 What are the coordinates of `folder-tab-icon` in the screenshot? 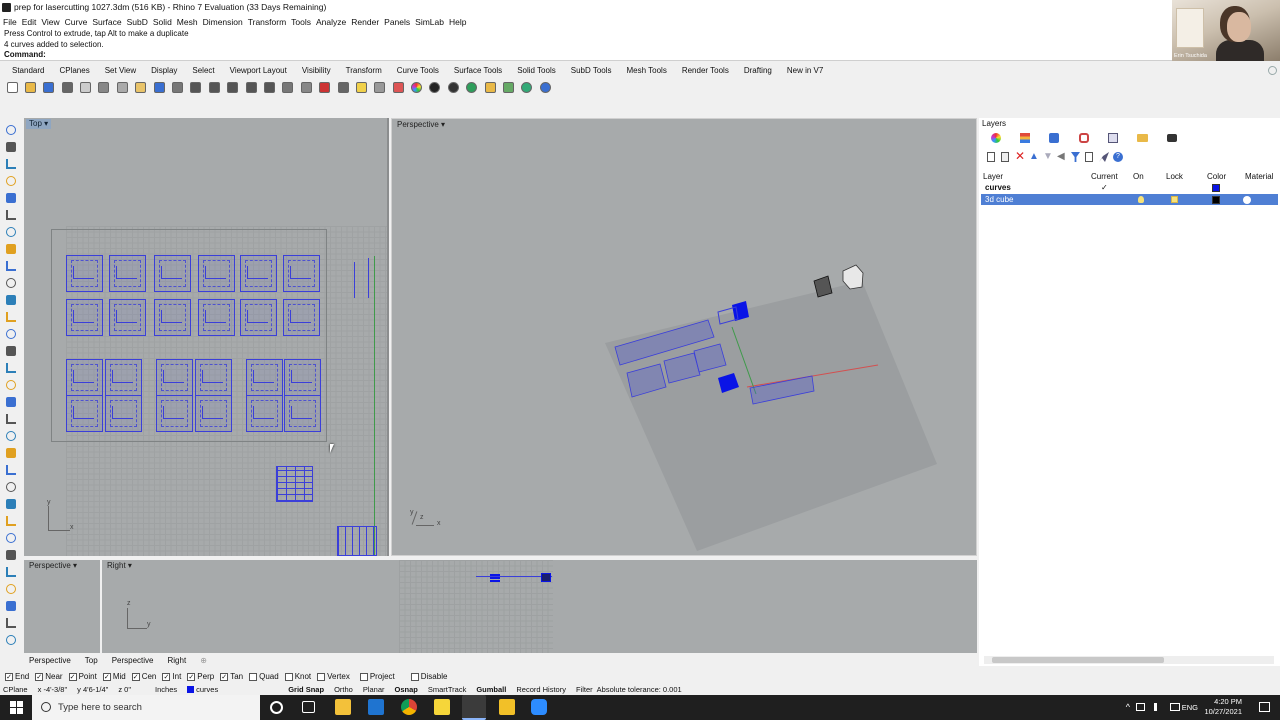 It's located at (1142, 138).